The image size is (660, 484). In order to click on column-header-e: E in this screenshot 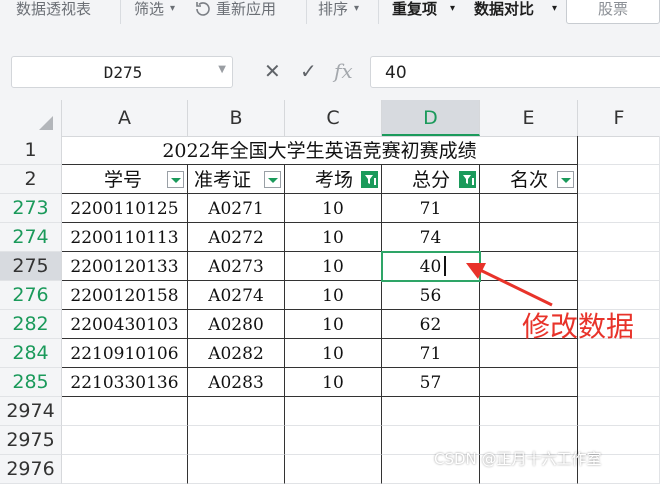, I will do `click(529, 118)`.